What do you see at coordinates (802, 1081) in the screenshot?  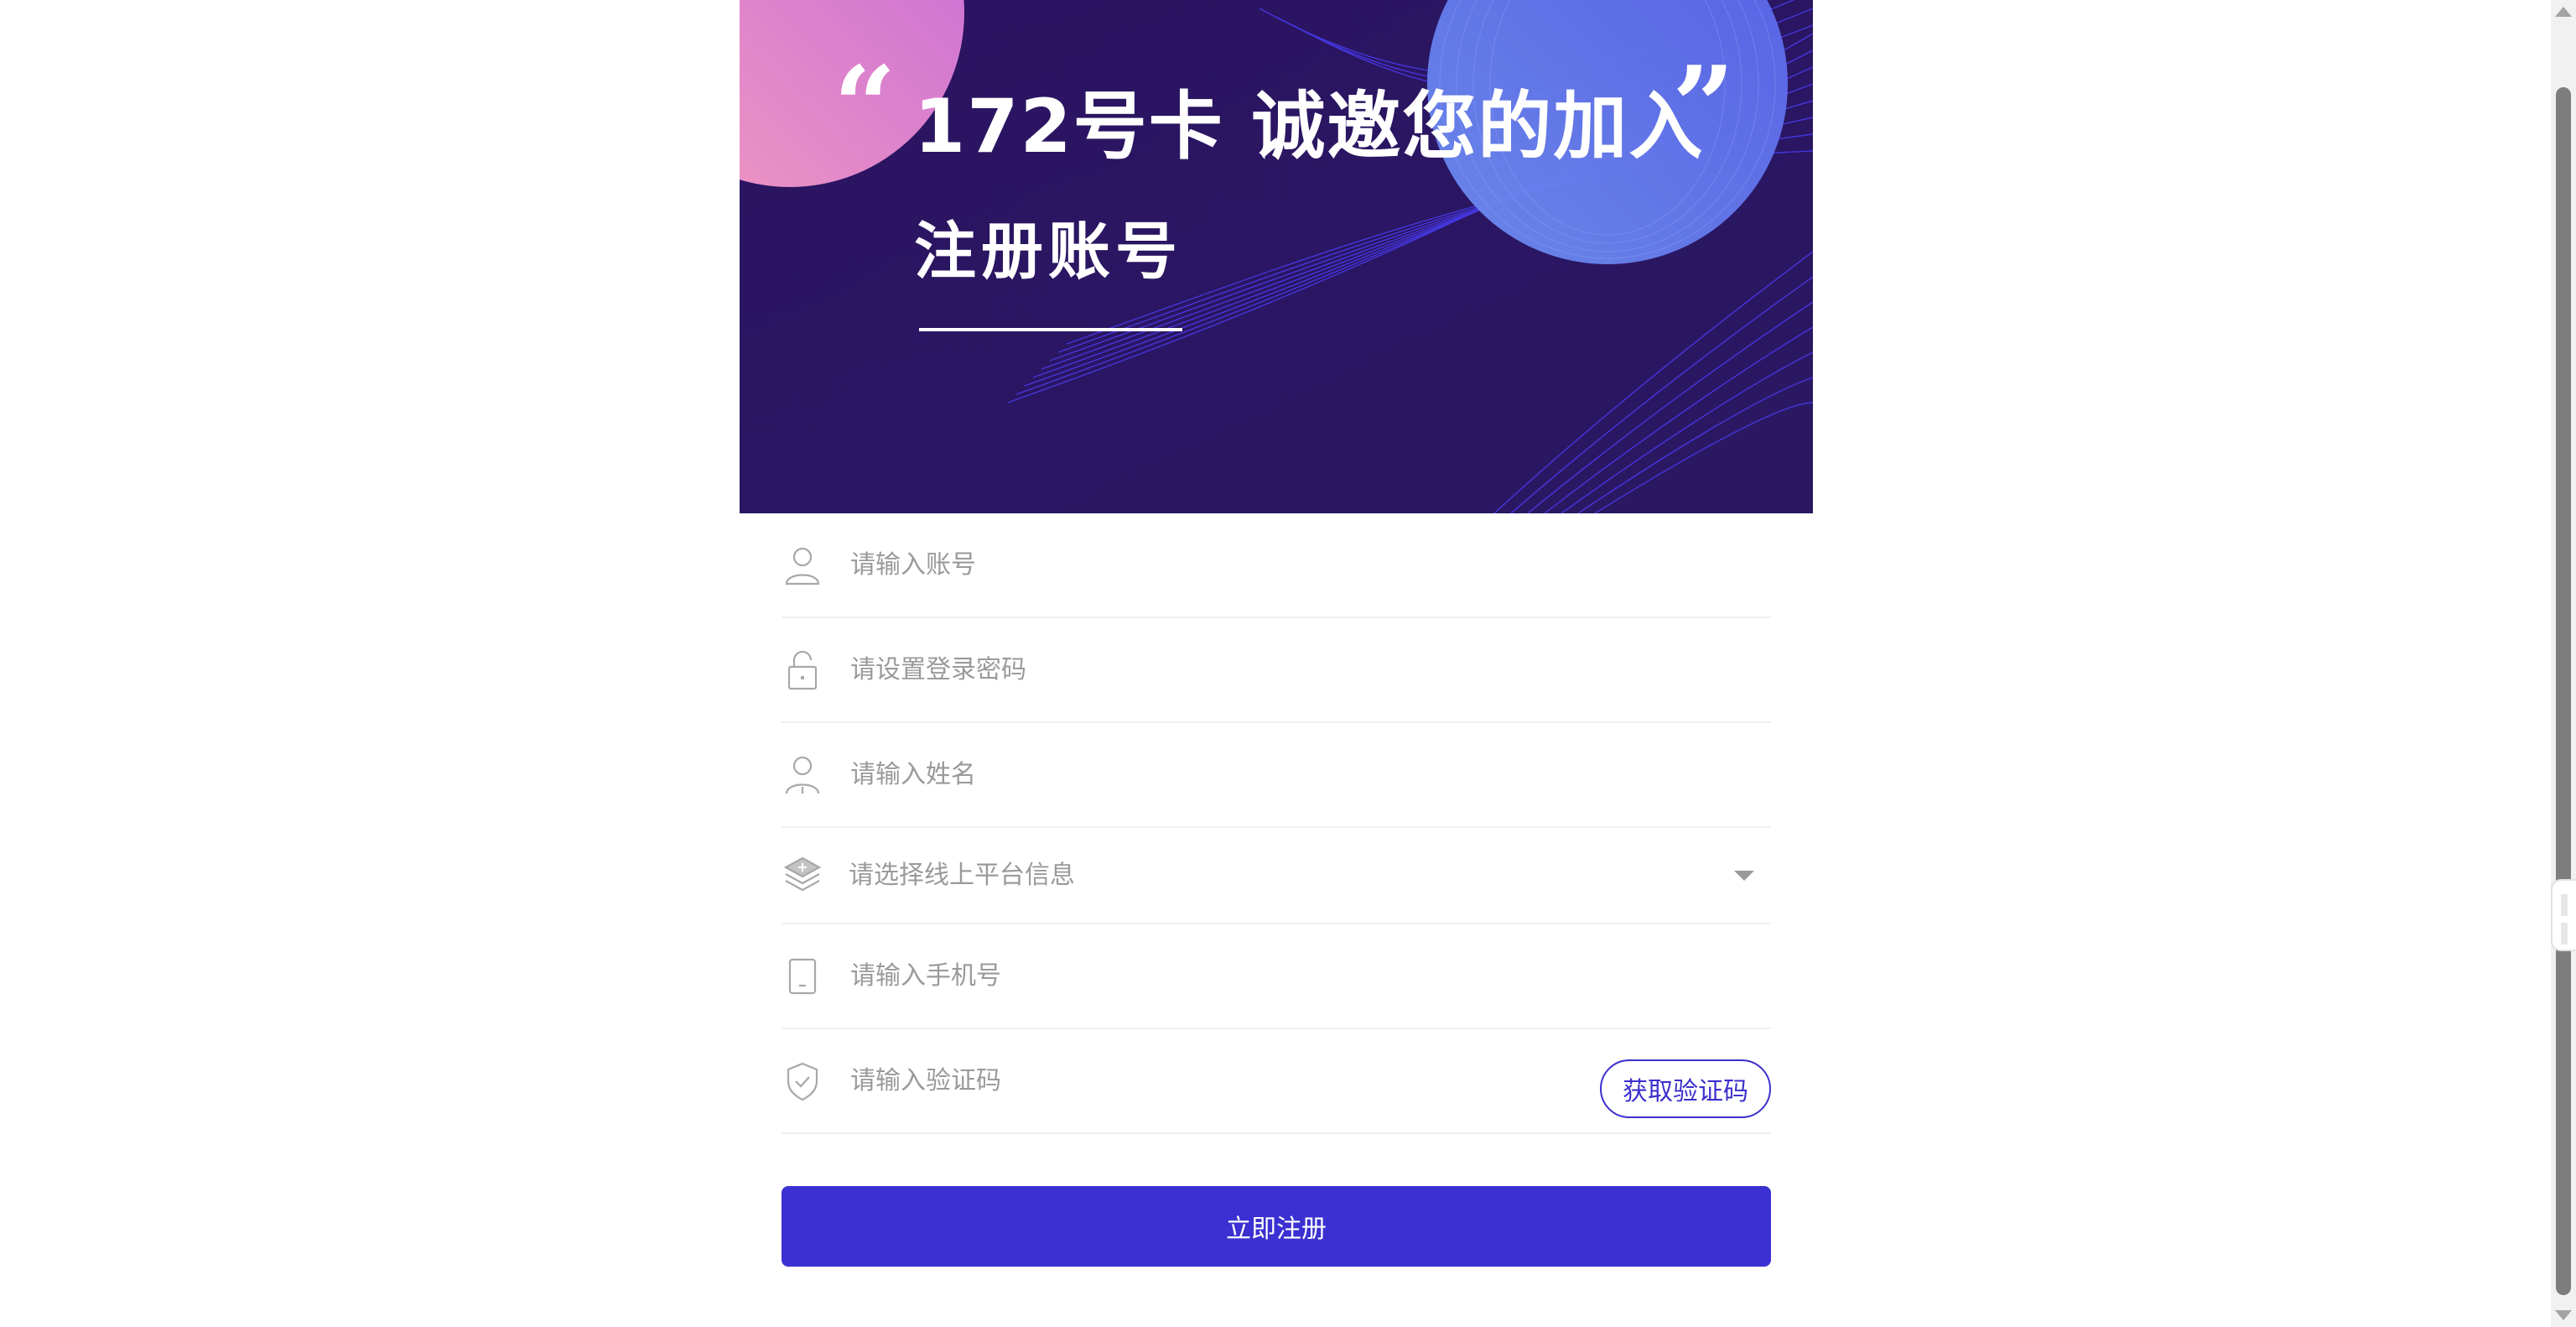 I see `shield-check-icon` at bounding box center [802, 1081].